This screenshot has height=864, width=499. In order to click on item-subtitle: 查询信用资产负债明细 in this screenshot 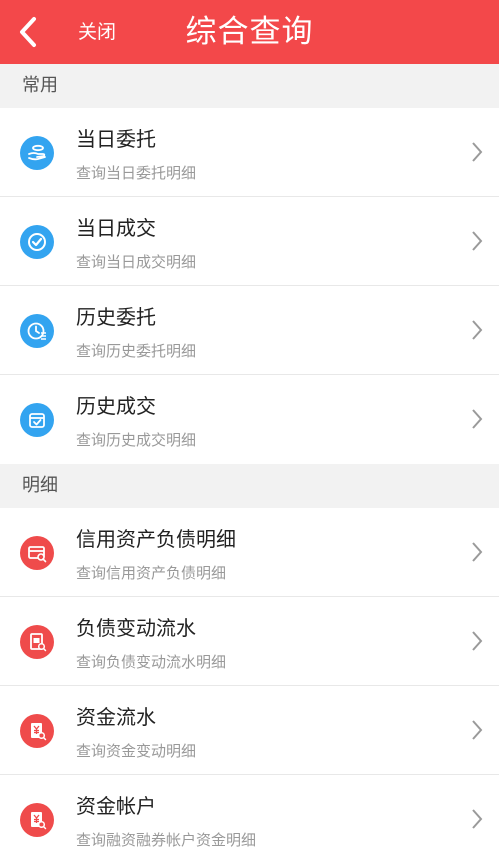, I will do `click(151, 573)`.